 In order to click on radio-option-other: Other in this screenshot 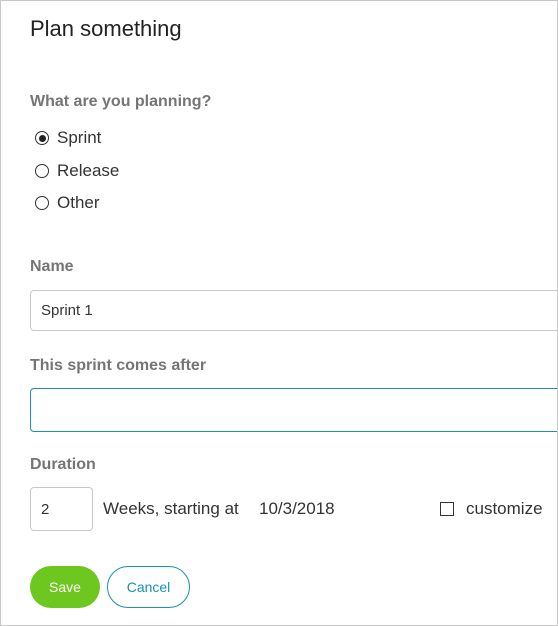, I will do `click(67, 203)`.